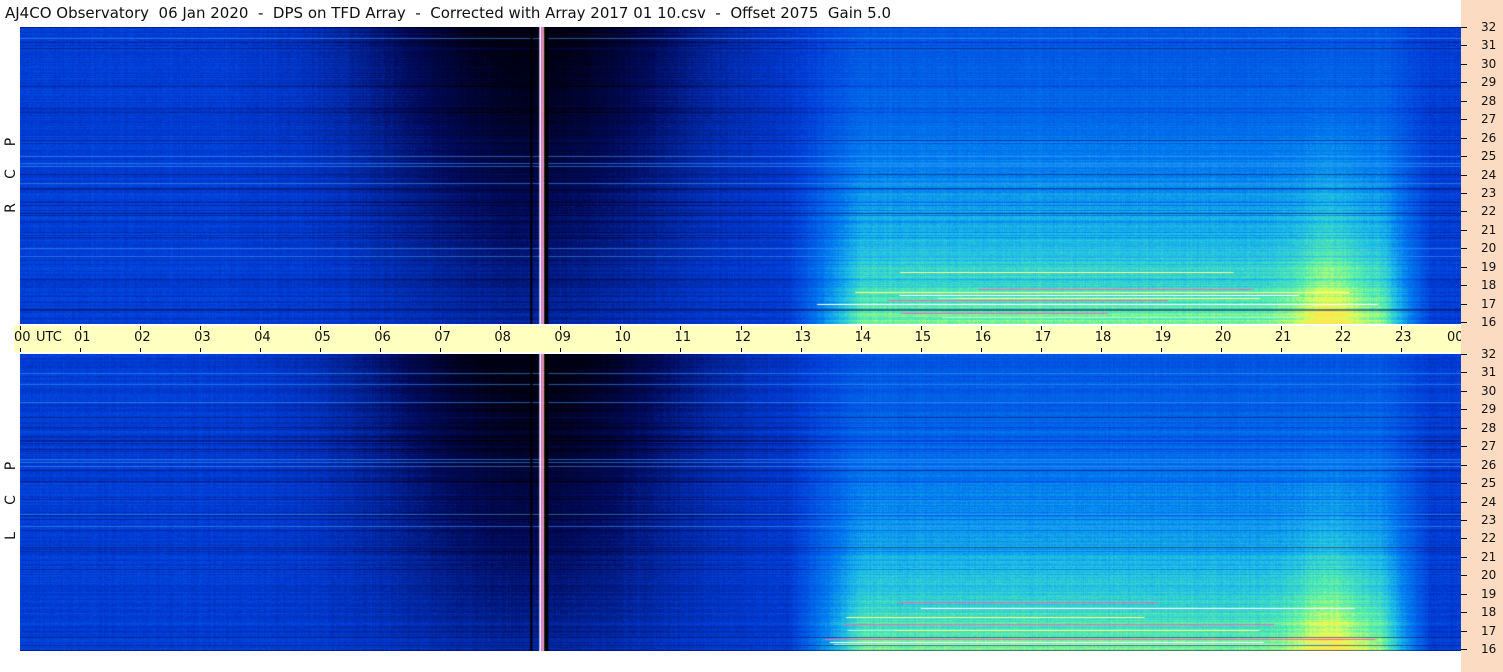  What do you see at coordinates (1223, 337) in the screenshot?
I see `time-tick-label: 20` at bounding box center [1223, 337].